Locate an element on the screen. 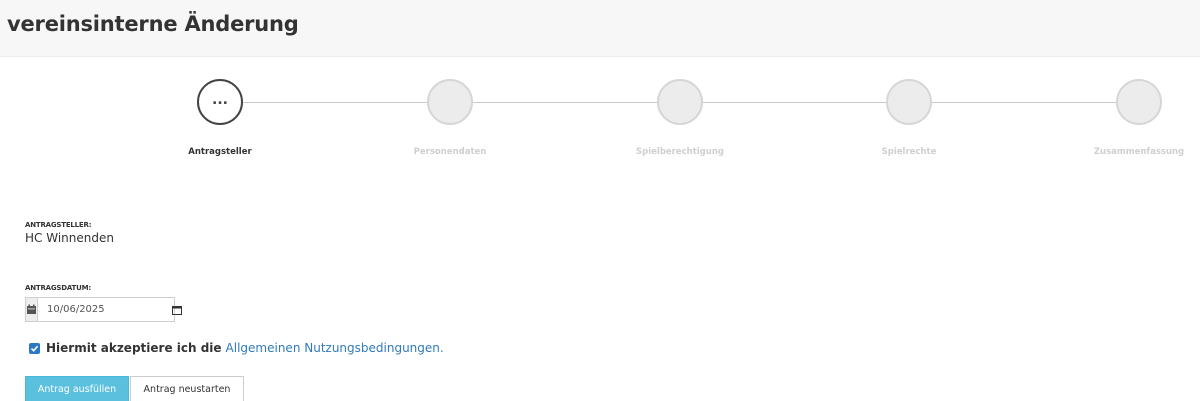 The image size is (1200, 401). date-label: ANTRAGSDATUM: is located at coordinates (58, 288).